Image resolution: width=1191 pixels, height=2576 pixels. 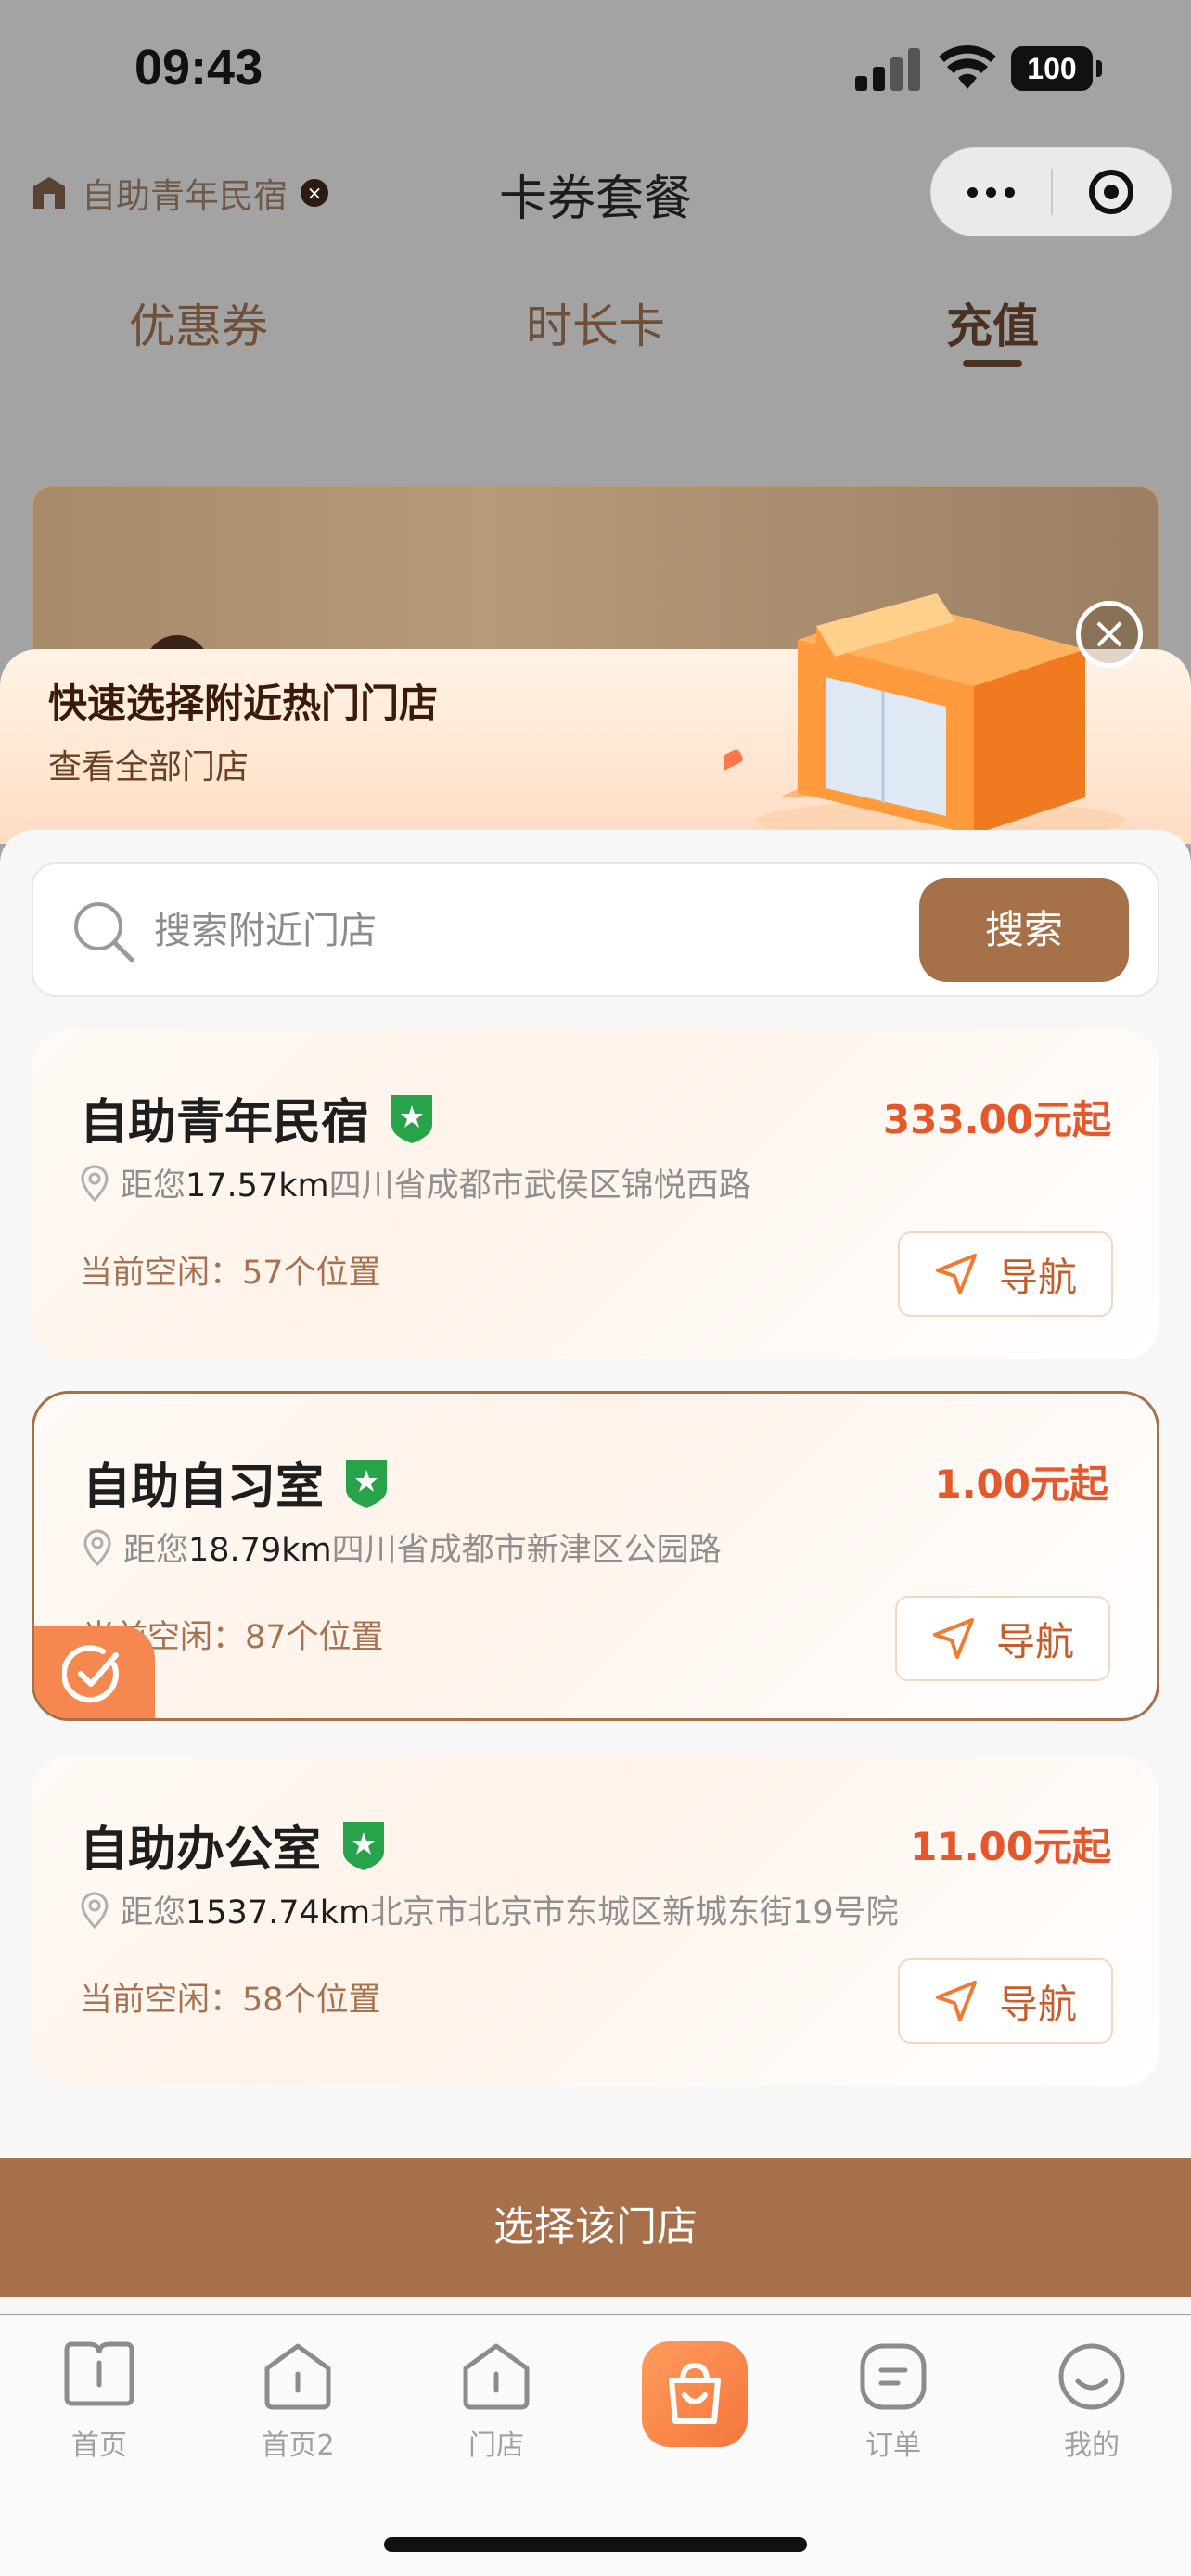 What do you see at coordinates (595, 192) in the screenshot?
I see `nav-bar: 自助青年民宿 × 卡券套餐` at bounding box center [595, 192].